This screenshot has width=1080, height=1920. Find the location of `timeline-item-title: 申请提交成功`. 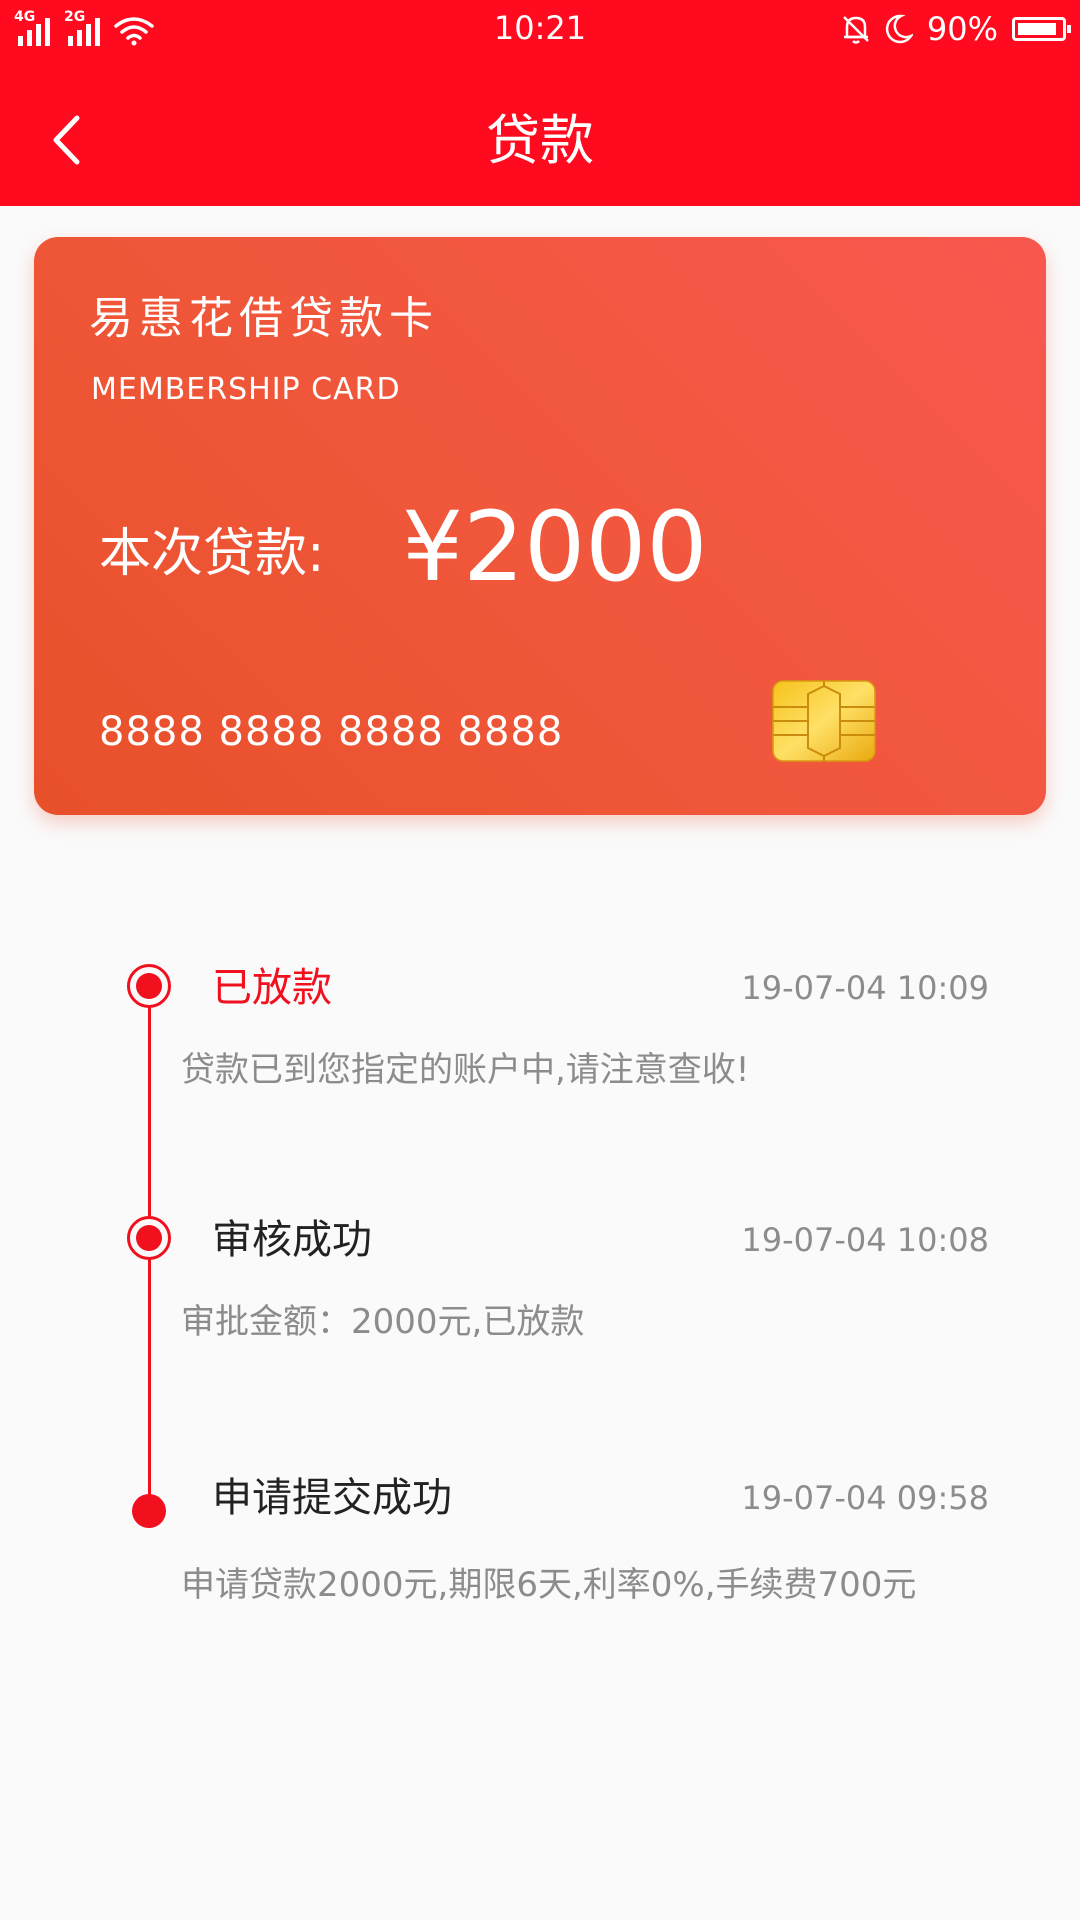

timeline-item-title: 申请提交成功 is located at coordinates (332, 1498).